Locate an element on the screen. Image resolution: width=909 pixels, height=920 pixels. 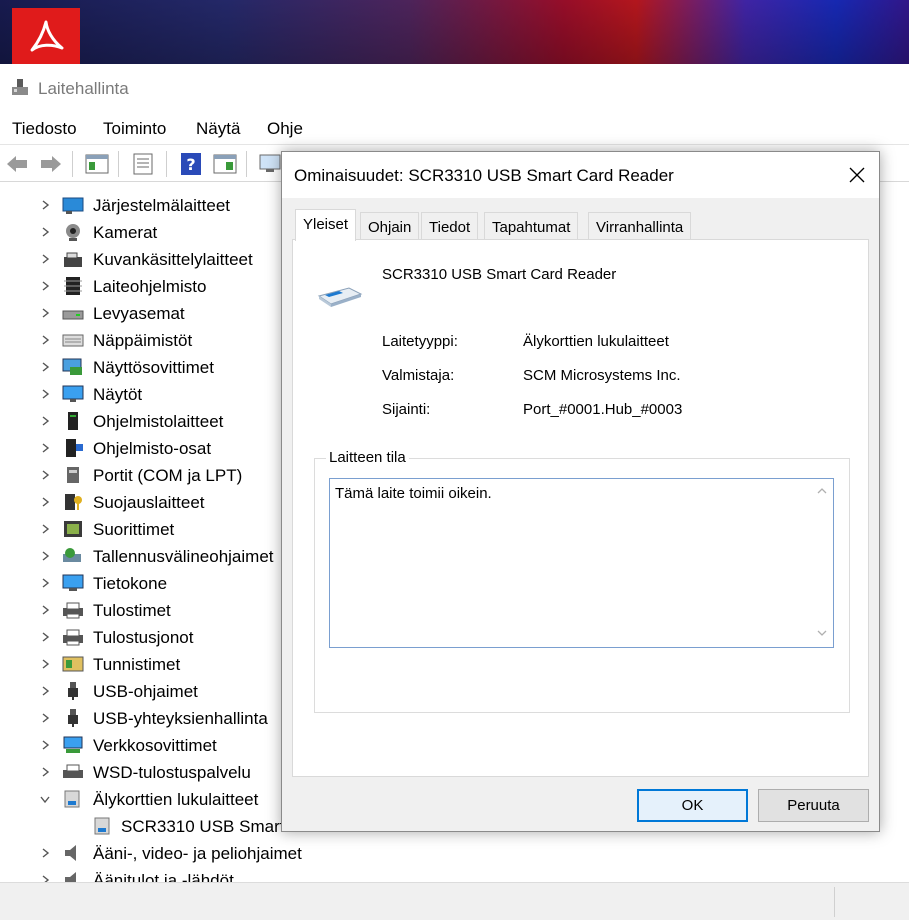
tree-item-label: WSD-tulostuspalvelu is located at coordinates (172, 772).